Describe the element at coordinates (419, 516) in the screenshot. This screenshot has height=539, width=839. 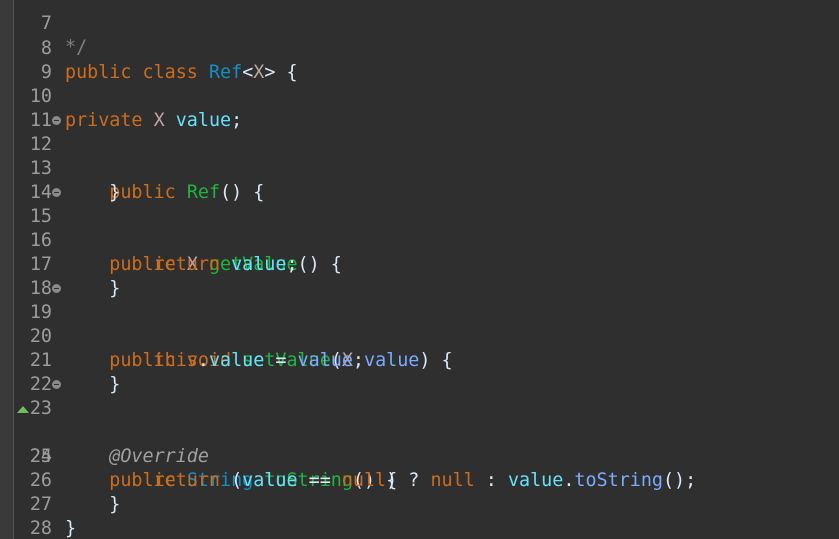
I see `code-line: 28` at that location.